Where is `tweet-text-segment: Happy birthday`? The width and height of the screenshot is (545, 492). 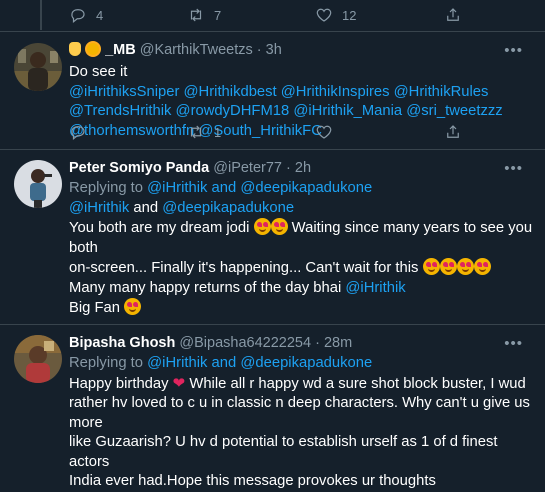 tweet-text-segment: Happy birthday is located at coordinates (119, 383).